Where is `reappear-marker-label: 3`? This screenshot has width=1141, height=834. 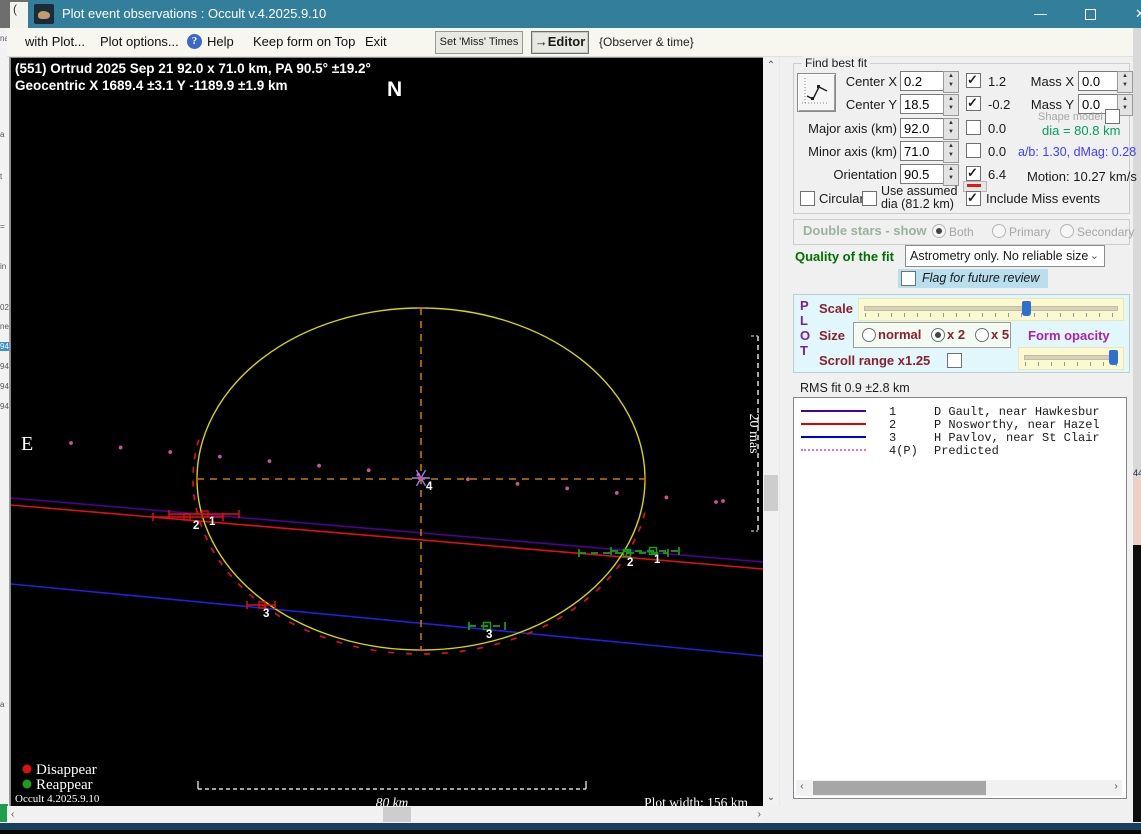
reappear-marker-label: 3 is located at coordinates (489, 635).